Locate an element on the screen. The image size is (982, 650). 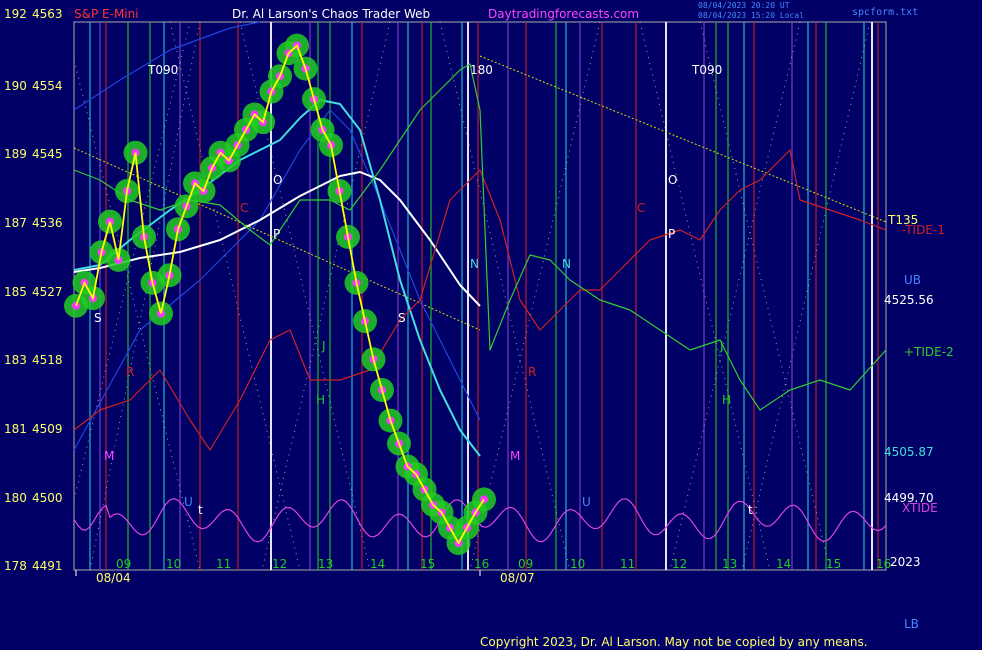
planet-label-15: P is located at coordinates (671, 234).